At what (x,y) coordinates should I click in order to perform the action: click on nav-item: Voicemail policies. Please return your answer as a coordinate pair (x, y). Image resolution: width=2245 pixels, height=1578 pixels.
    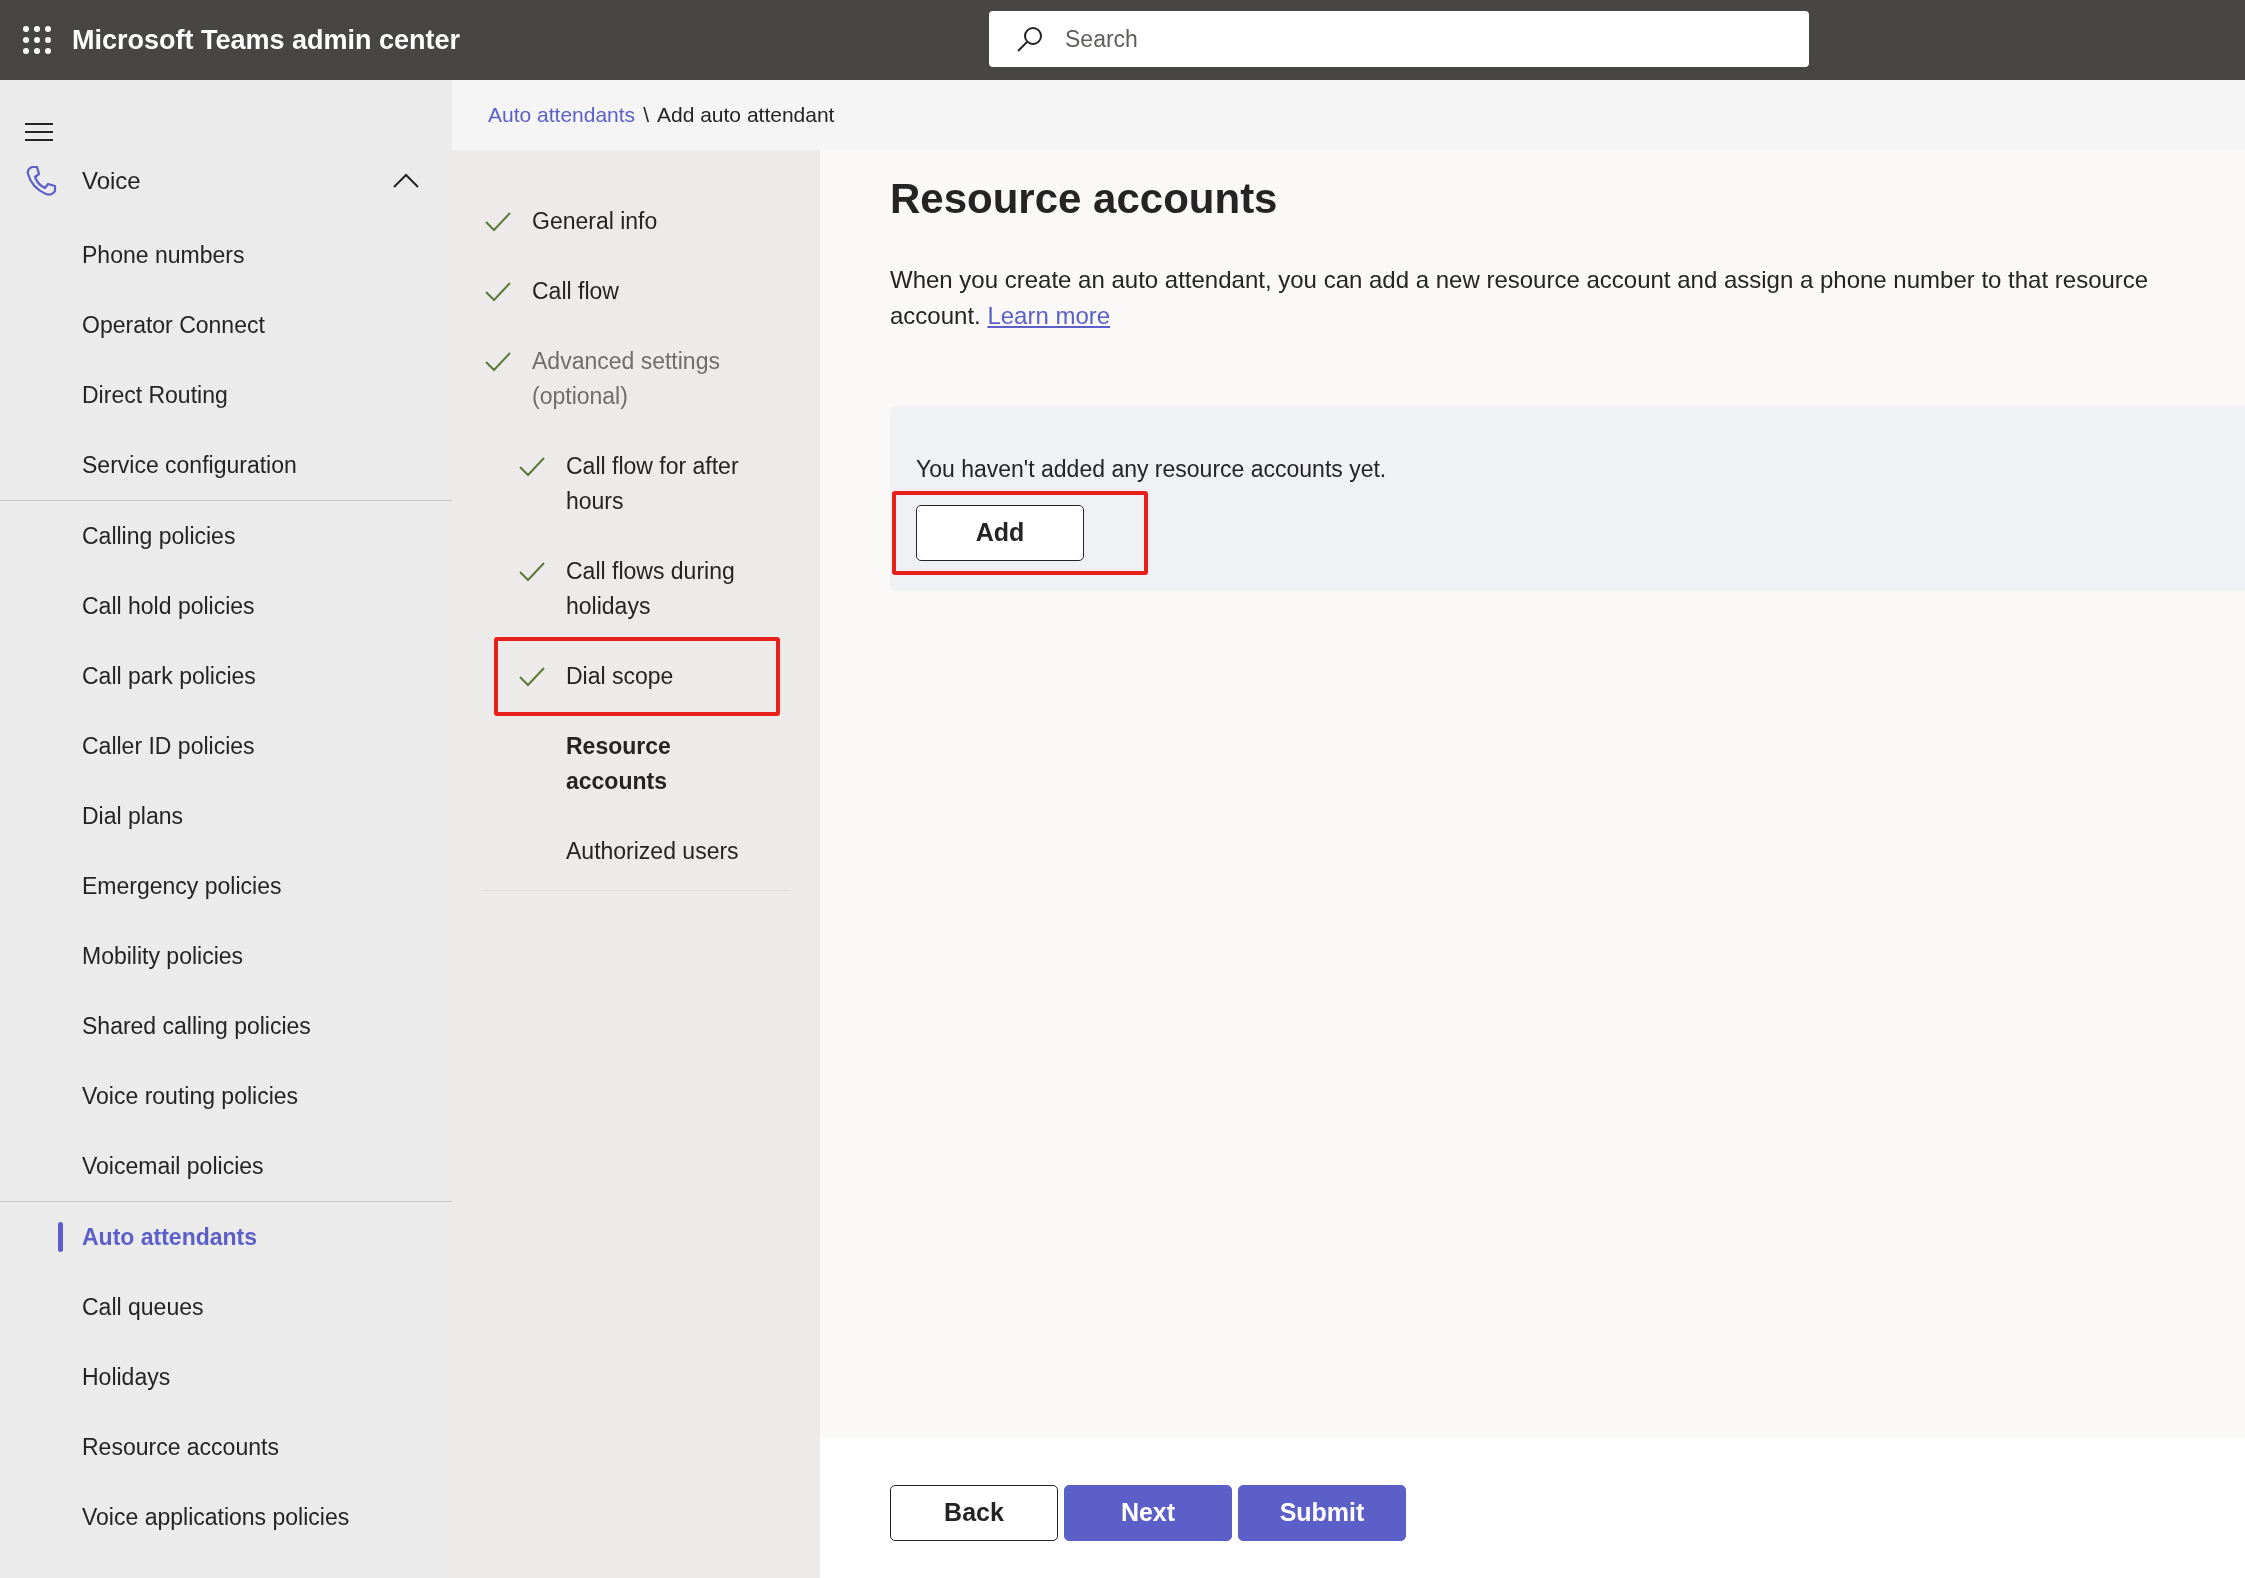
    Looking at the image, I should click on (226, 1166).